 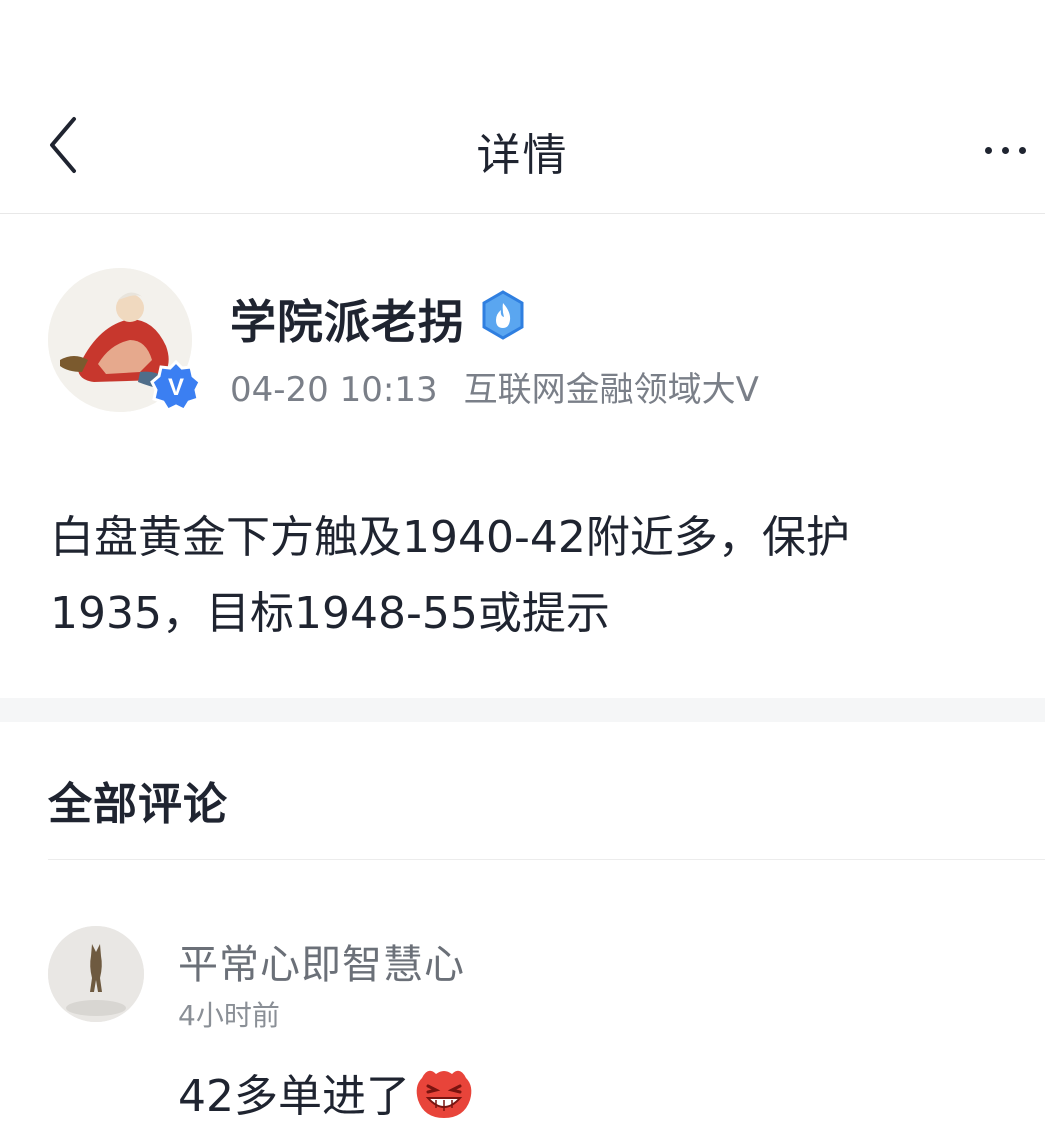 I want to click on top-nav-bar: 详情, so click(x=522, y=154).